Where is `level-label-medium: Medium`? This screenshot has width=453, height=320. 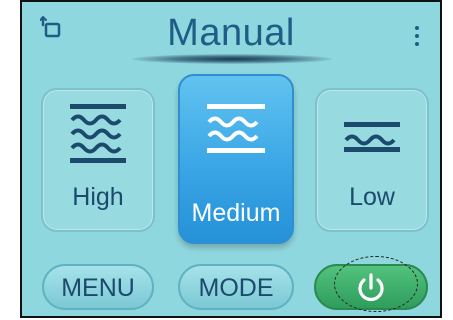 level-label-medium: Medium is located at coordinates (236, 213).